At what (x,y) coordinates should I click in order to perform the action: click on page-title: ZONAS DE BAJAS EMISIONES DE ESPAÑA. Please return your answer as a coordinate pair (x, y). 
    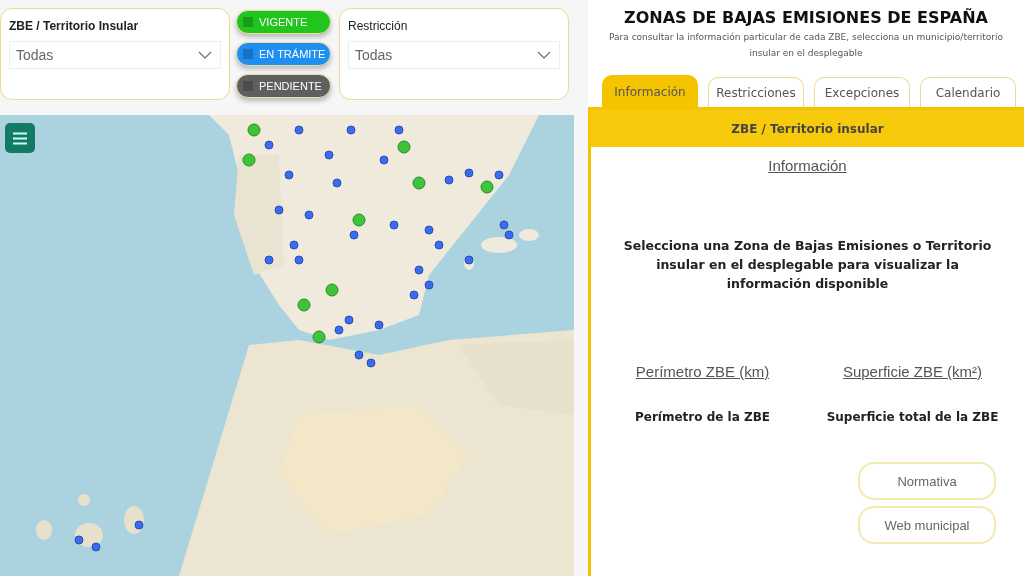
    Looking at the image, I should click on (806, 17).